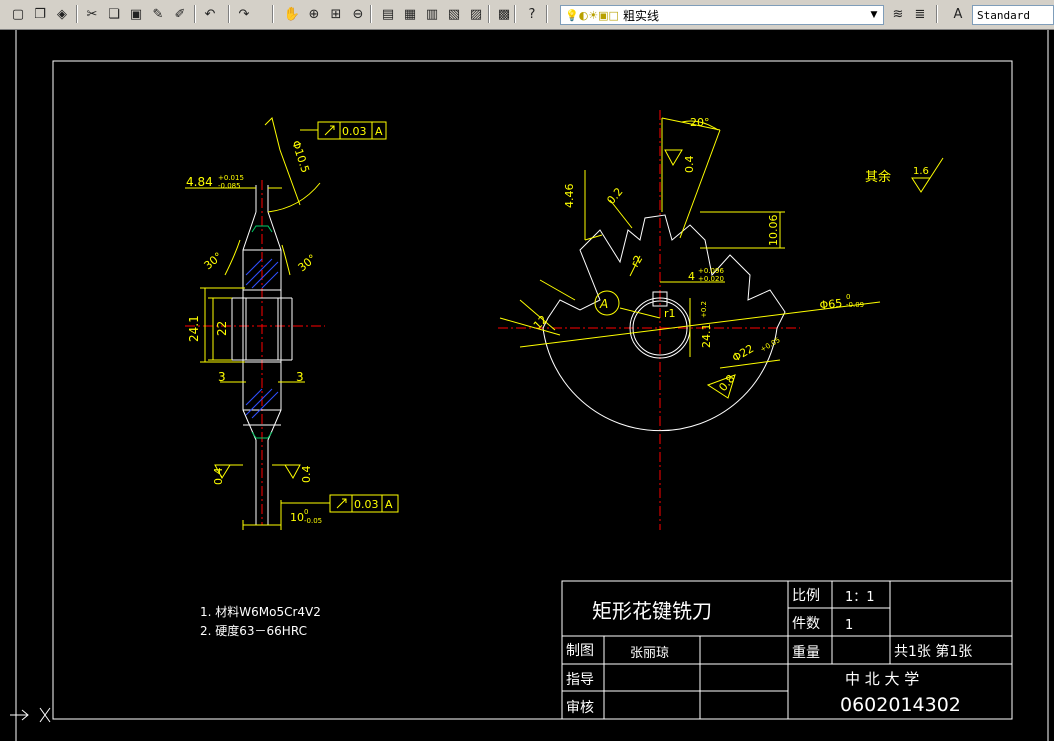 The height and width of the screenshot is (741, 1054). Describe the element at coordinates (689, 165) in the screenshot. I see `roughness-0-4-top: 0.4` at that location.